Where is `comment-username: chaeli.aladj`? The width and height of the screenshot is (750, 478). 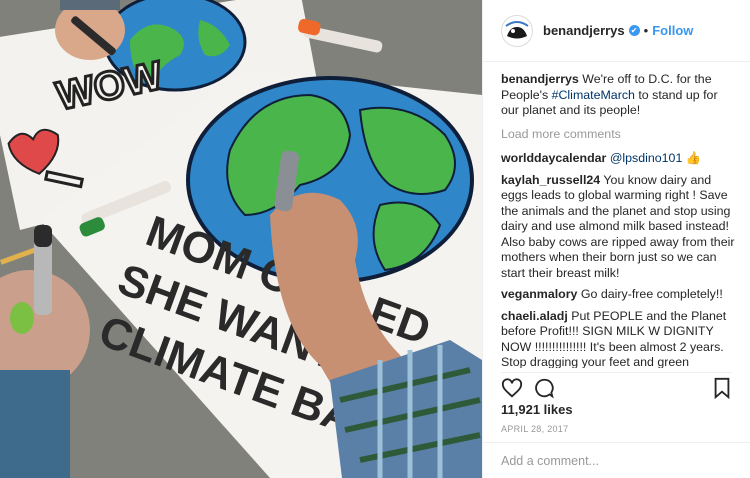
comment-username: chaeli.aladj is located at coordinates (534, 316).